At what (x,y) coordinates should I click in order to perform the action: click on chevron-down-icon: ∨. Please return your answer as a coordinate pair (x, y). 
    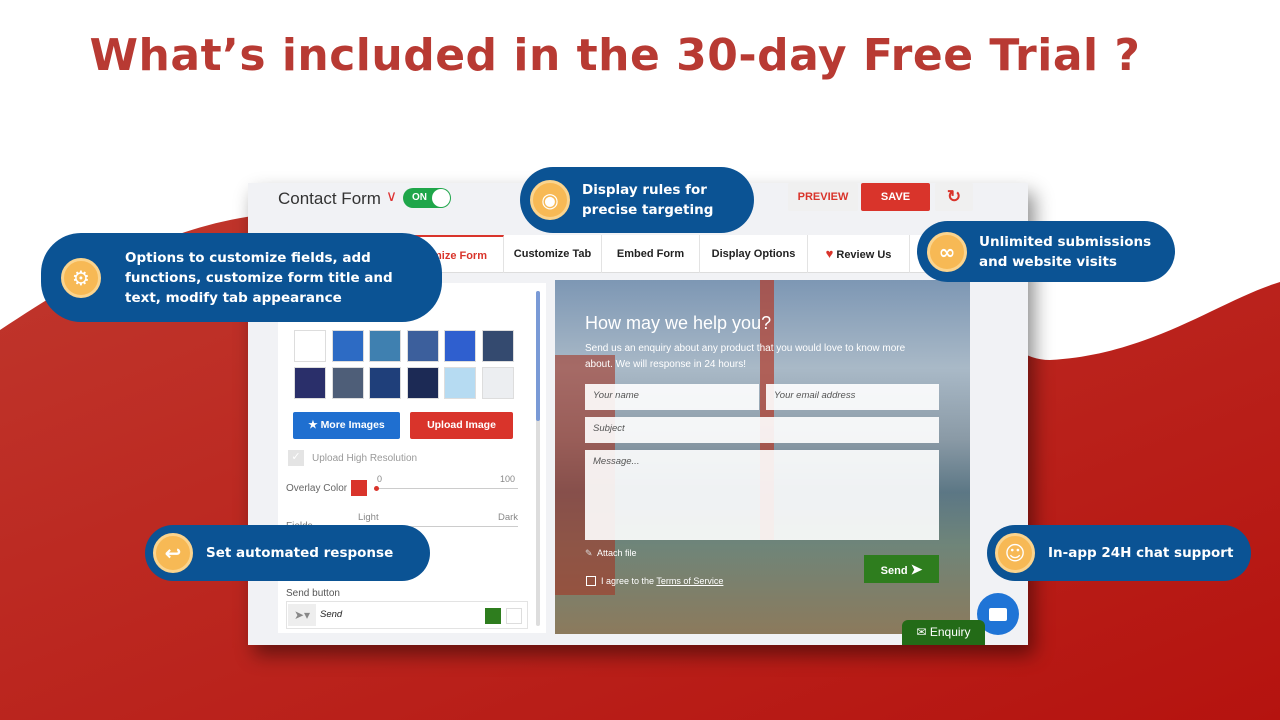
    Looking at the image, I should click on (391, 196).